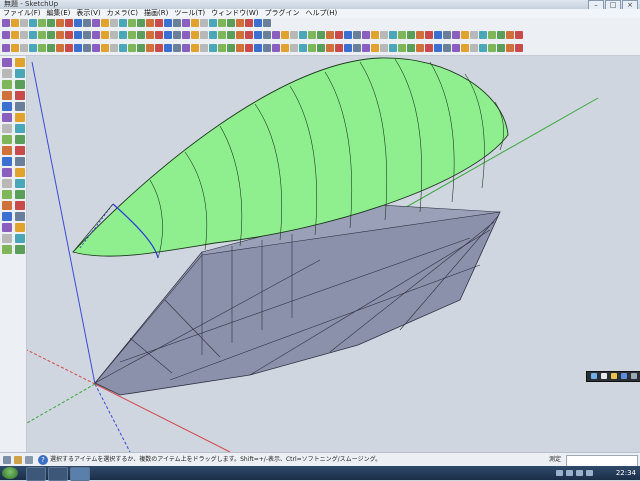  What do you see at coordinates (43, 460) in the screenshot?
I see `help-icon: ?` at bounding box center [43, 460].